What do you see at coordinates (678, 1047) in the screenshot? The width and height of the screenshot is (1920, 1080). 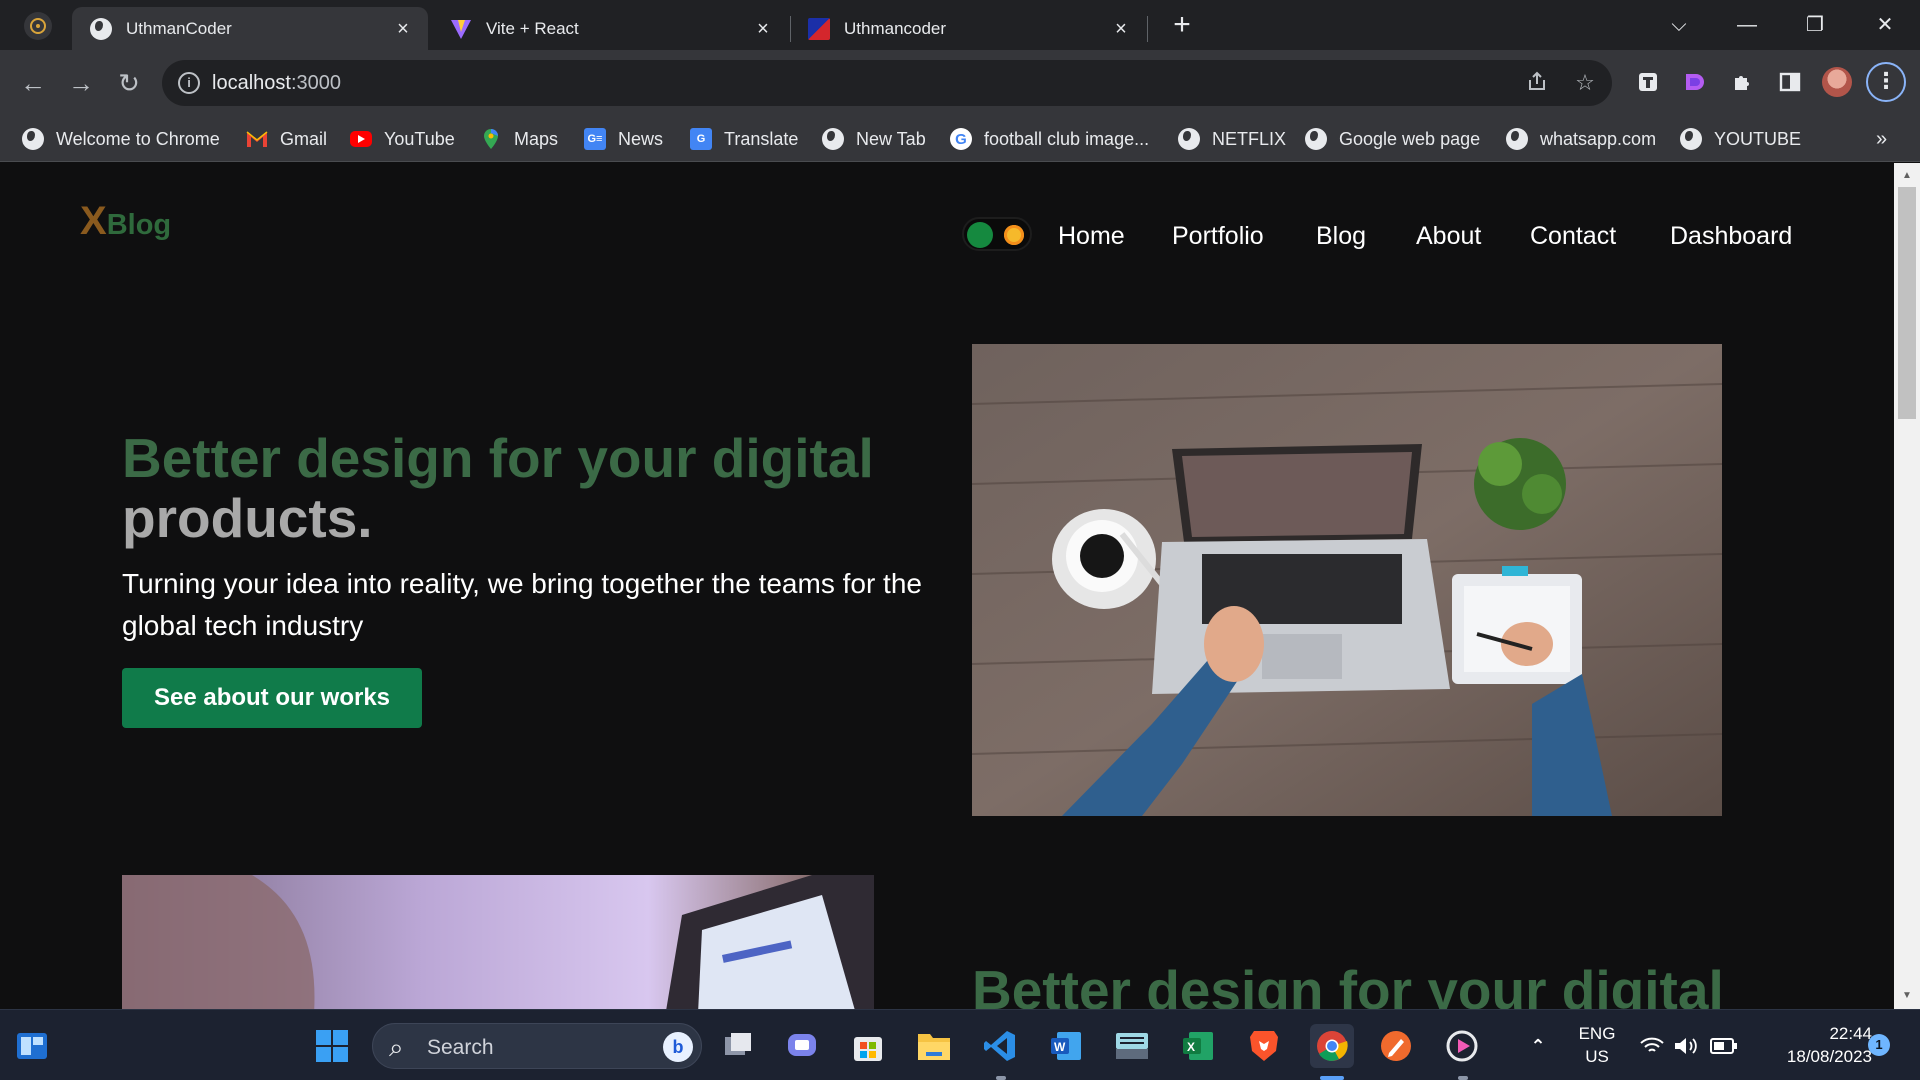 I see `bing-icon: b` at bounding box center [678, 1047].